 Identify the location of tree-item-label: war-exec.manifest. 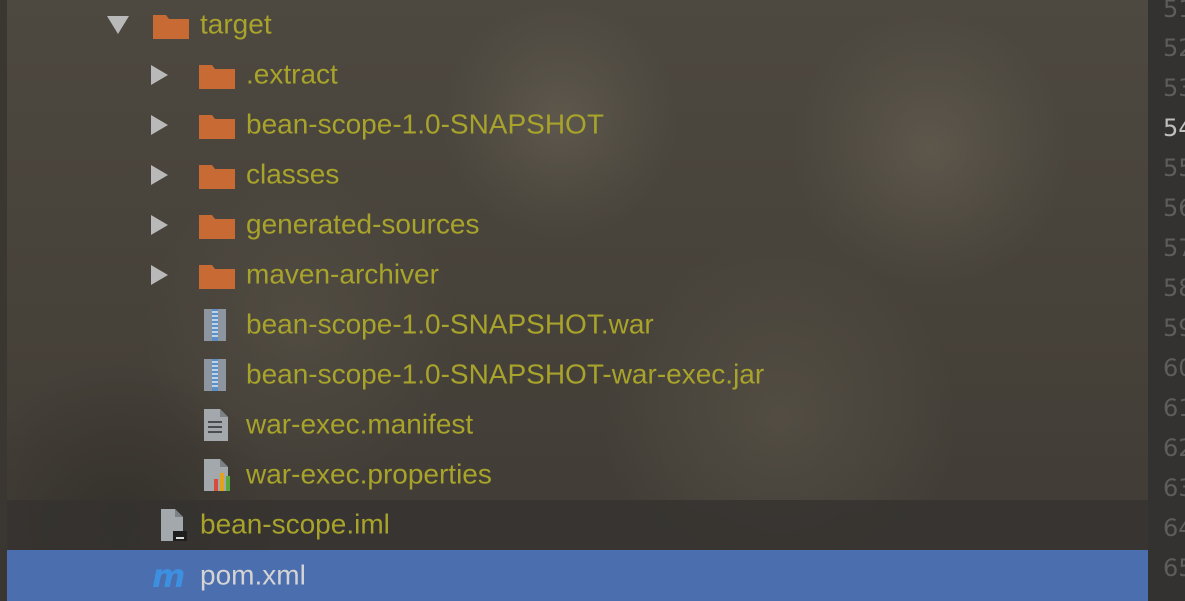
(360, 424).